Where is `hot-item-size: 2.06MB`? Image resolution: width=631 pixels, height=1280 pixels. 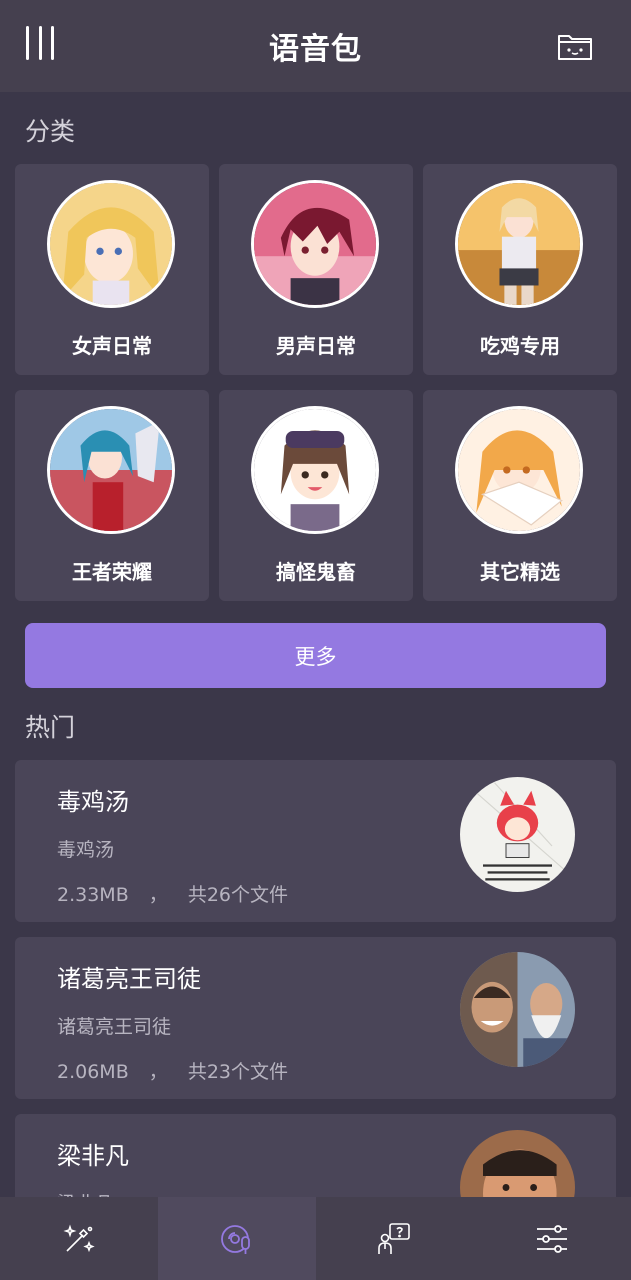 hot-item-size: 2.06MB is located at coordinates (93, 1072).